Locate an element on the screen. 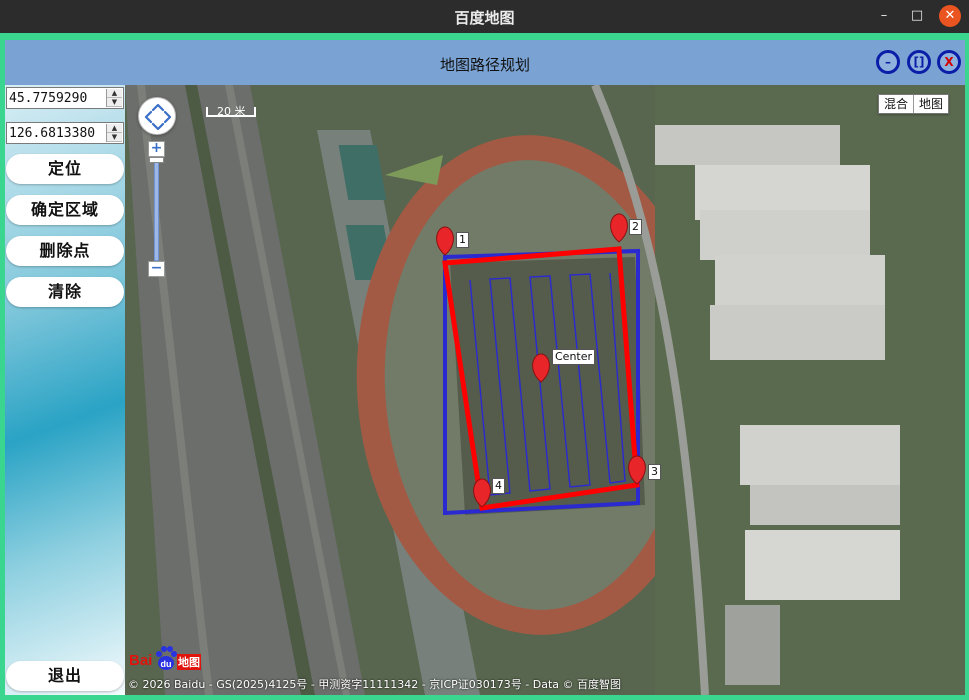 This screenshot has width=969, height=700. marker-center-label: Center is located at coordinates (574, 357).